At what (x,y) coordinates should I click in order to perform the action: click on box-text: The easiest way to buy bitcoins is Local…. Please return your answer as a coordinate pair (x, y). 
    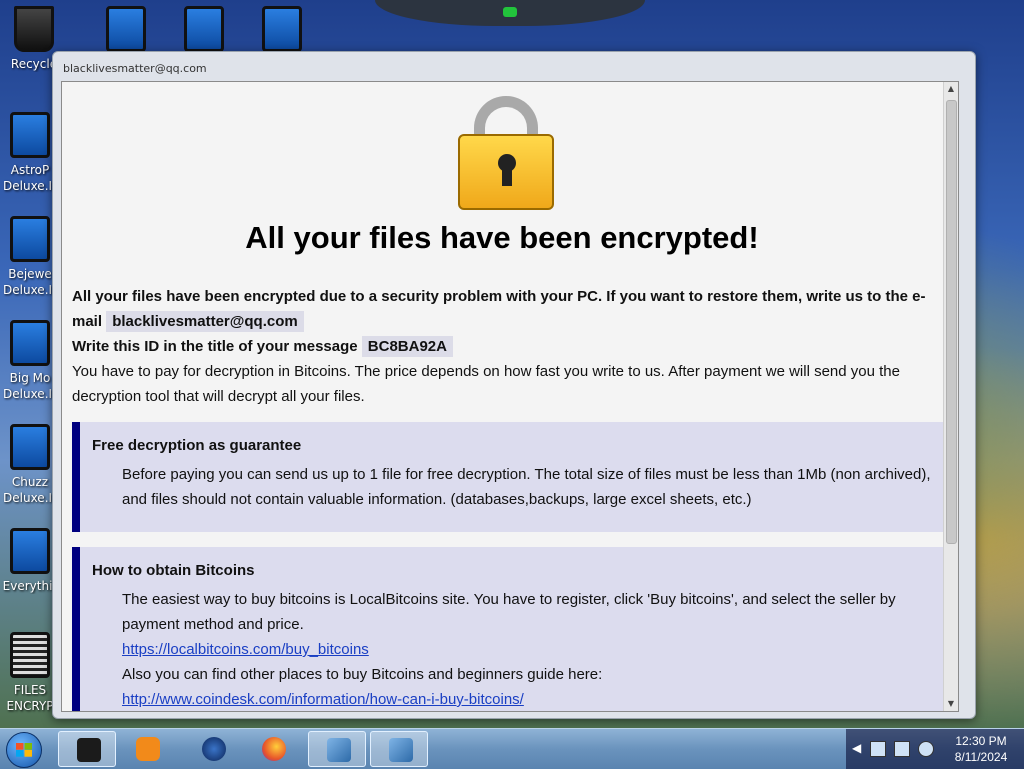
    Looking at the image, I should click on (529, 649).